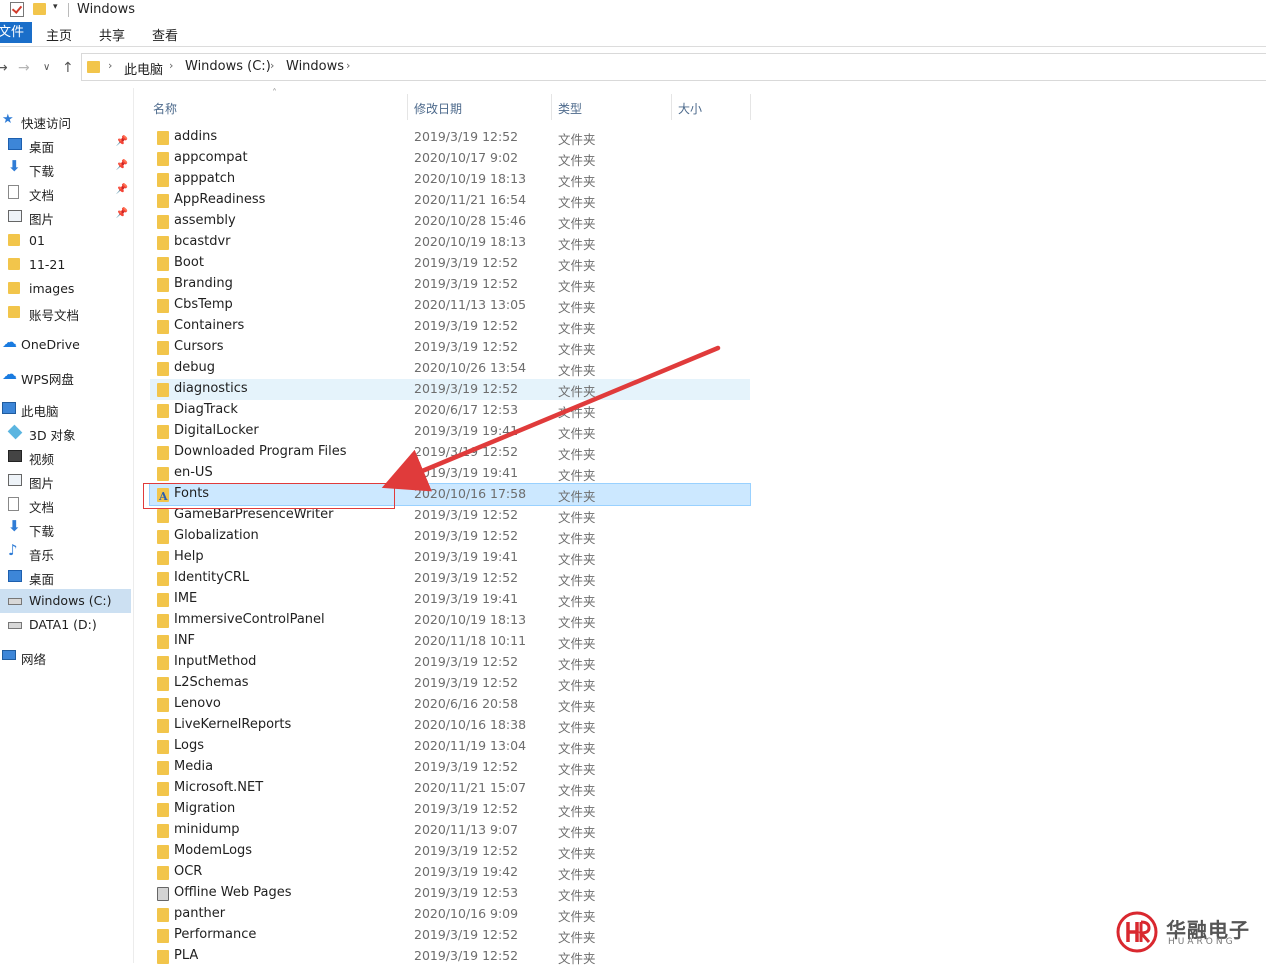  What do you see at coordinates (551, 418) in the screenshot?
I see `annotation-arrow-icon` at bounding box center [551, 418].